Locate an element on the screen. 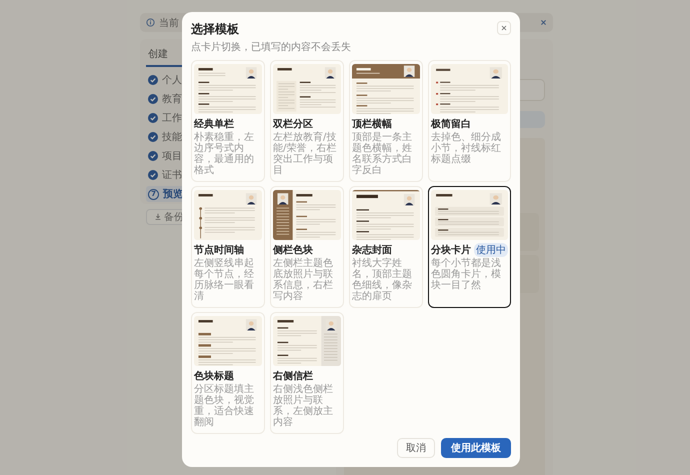 The image size is (690, 475). template-name: 右侧信栏 is located at coordinates (293, 376).